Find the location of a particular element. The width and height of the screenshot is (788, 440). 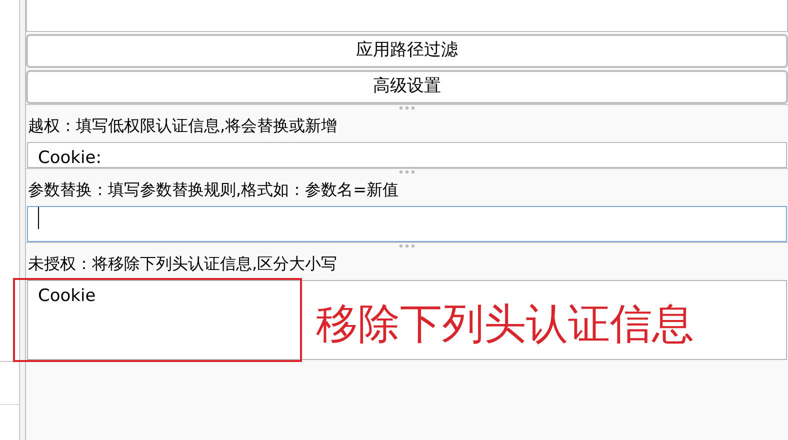

panel-button: 高级设置 is located at coordinates (407, 87).